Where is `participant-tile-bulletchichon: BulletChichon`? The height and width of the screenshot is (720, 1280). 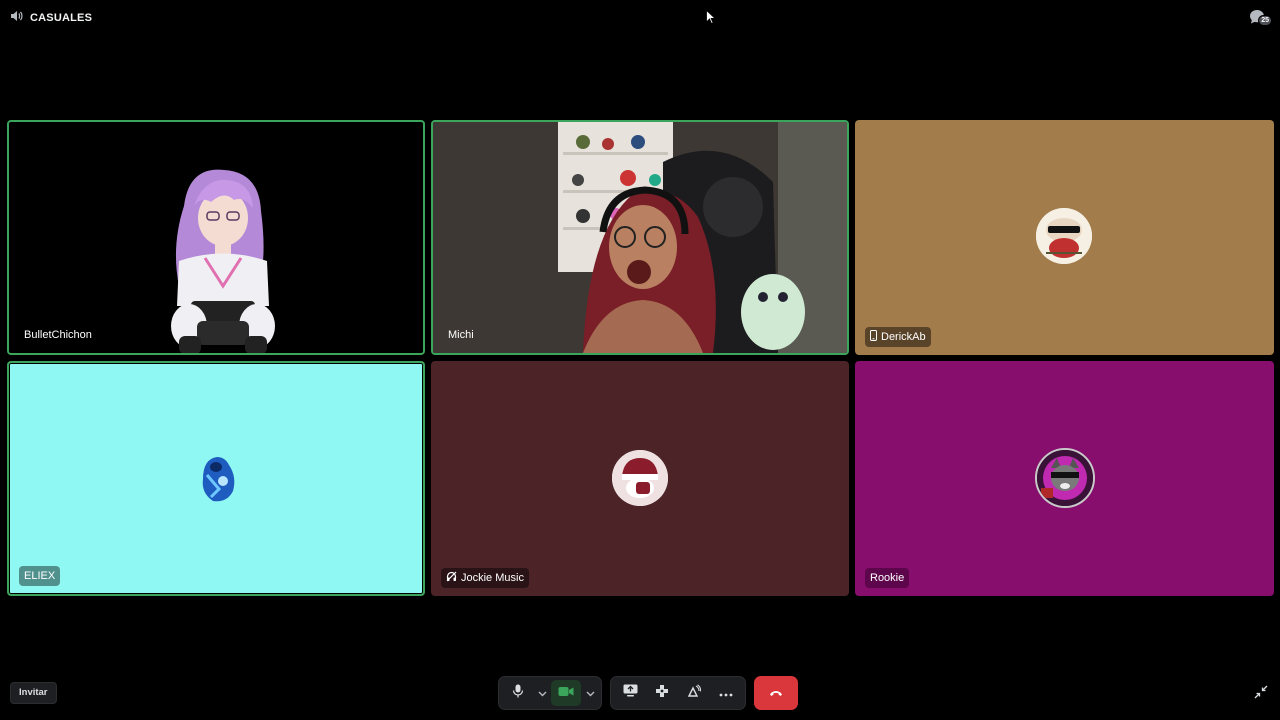 participant-tile-bulletchichon: BulletChichon is located at coordinates (216, 237).